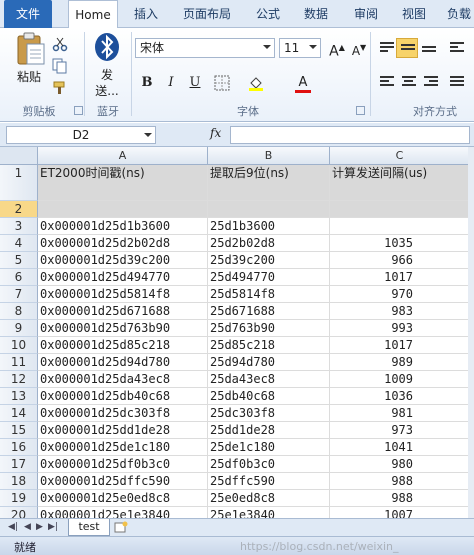 This screenshot has height=555, width=474. Describe the element at coordinates (459, 14) in the screenshot. I see `tab-load: 负载` at that location.